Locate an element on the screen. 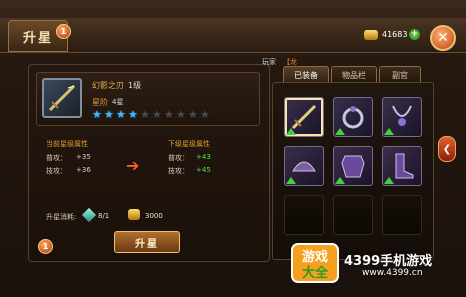 The width and height of the screenshot is (466, 297). tab-deputy: 副官 is located at coordinates (400, 74).